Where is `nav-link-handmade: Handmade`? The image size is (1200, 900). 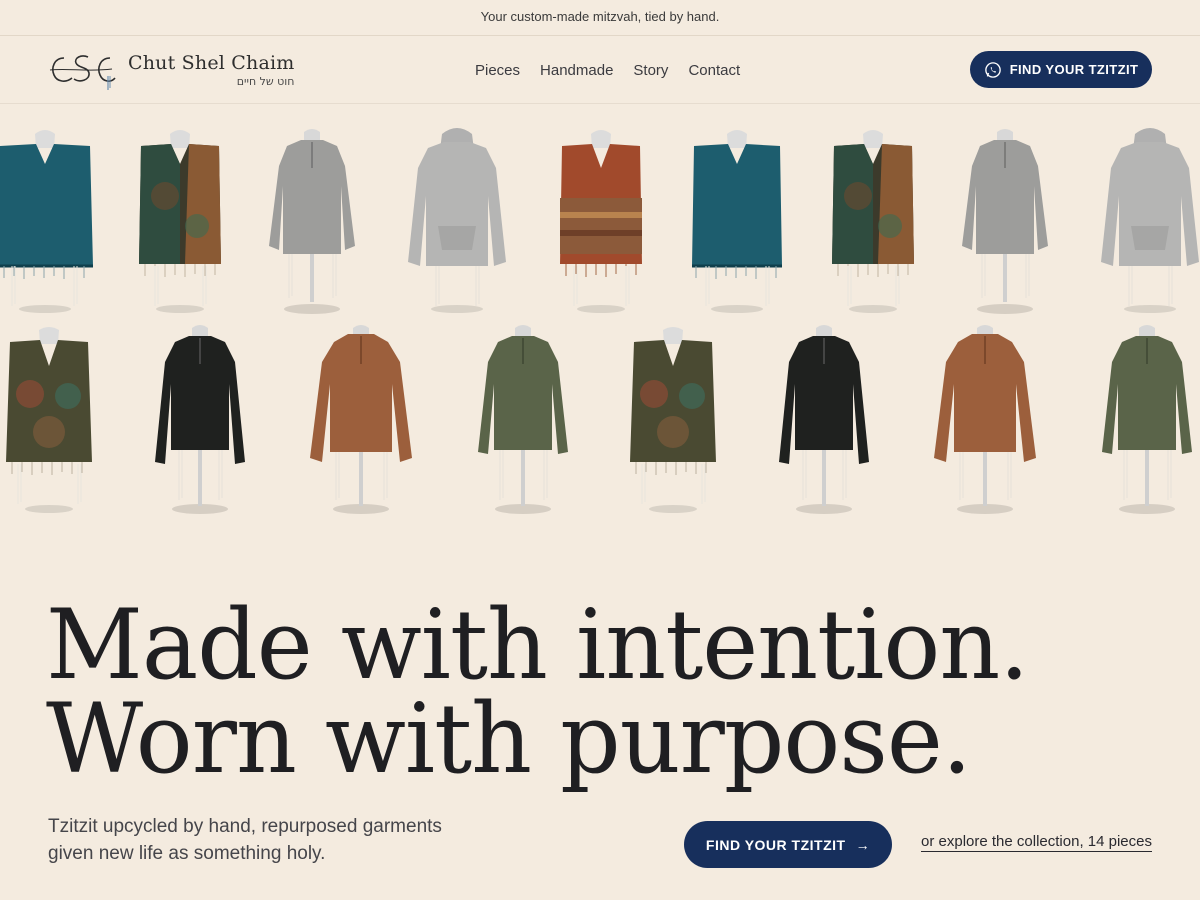 nav-link-handmade: Handmade is located at coordinates (576, 70).